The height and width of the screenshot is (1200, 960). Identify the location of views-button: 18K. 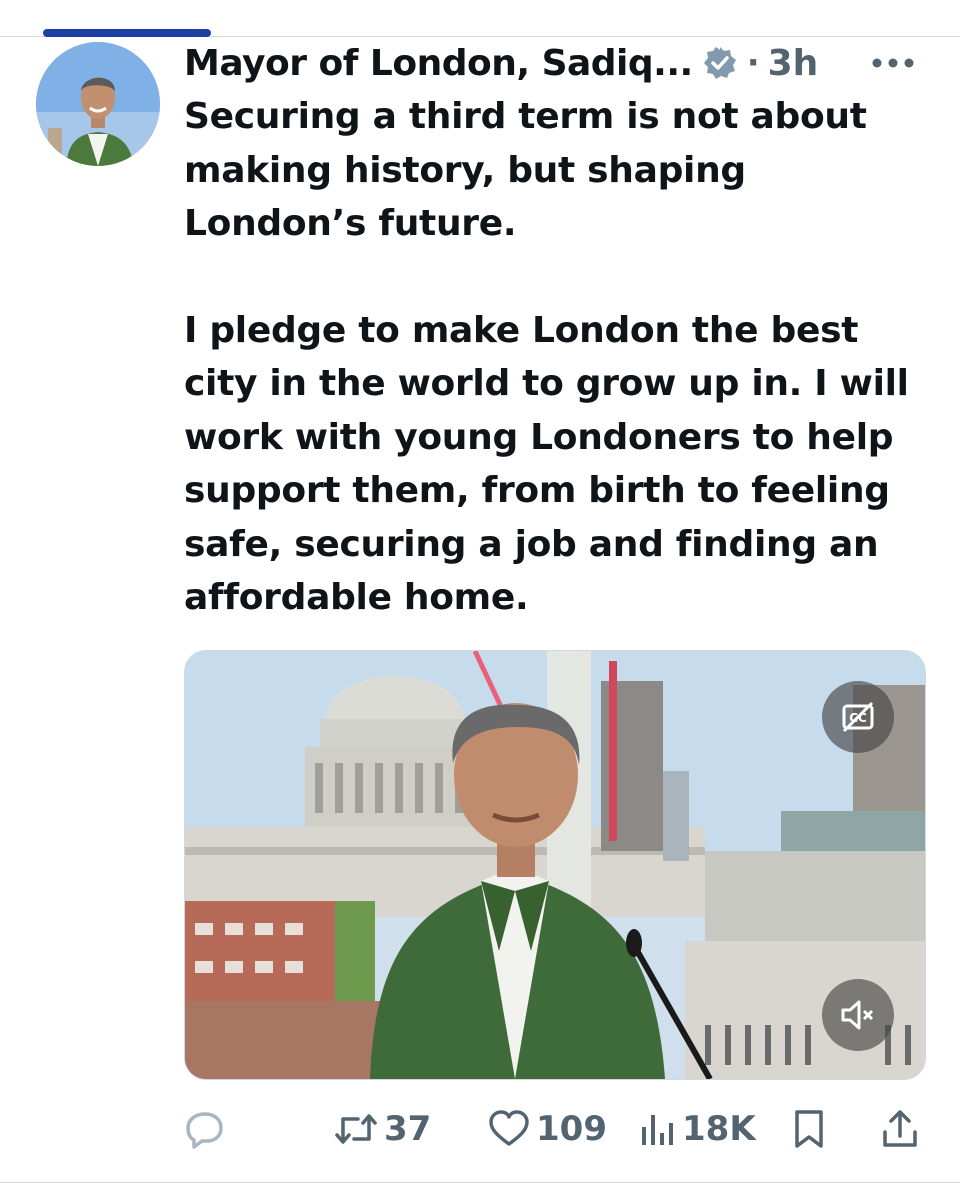
(698, 1129).